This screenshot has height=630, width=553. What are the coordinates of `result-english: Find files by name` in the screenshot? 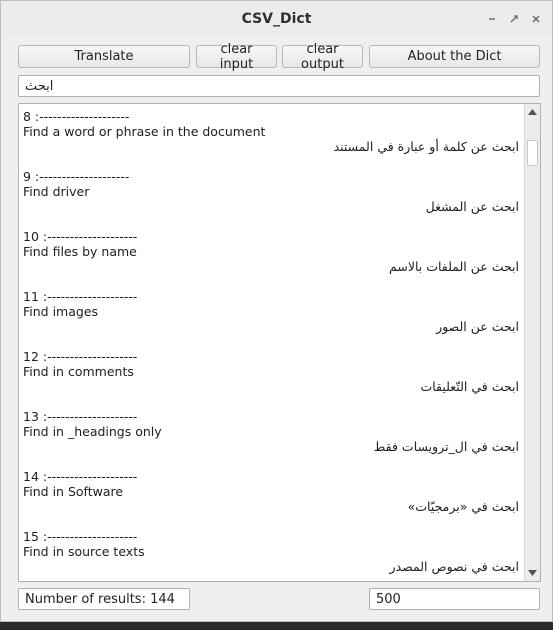 It's located at (80, 251).